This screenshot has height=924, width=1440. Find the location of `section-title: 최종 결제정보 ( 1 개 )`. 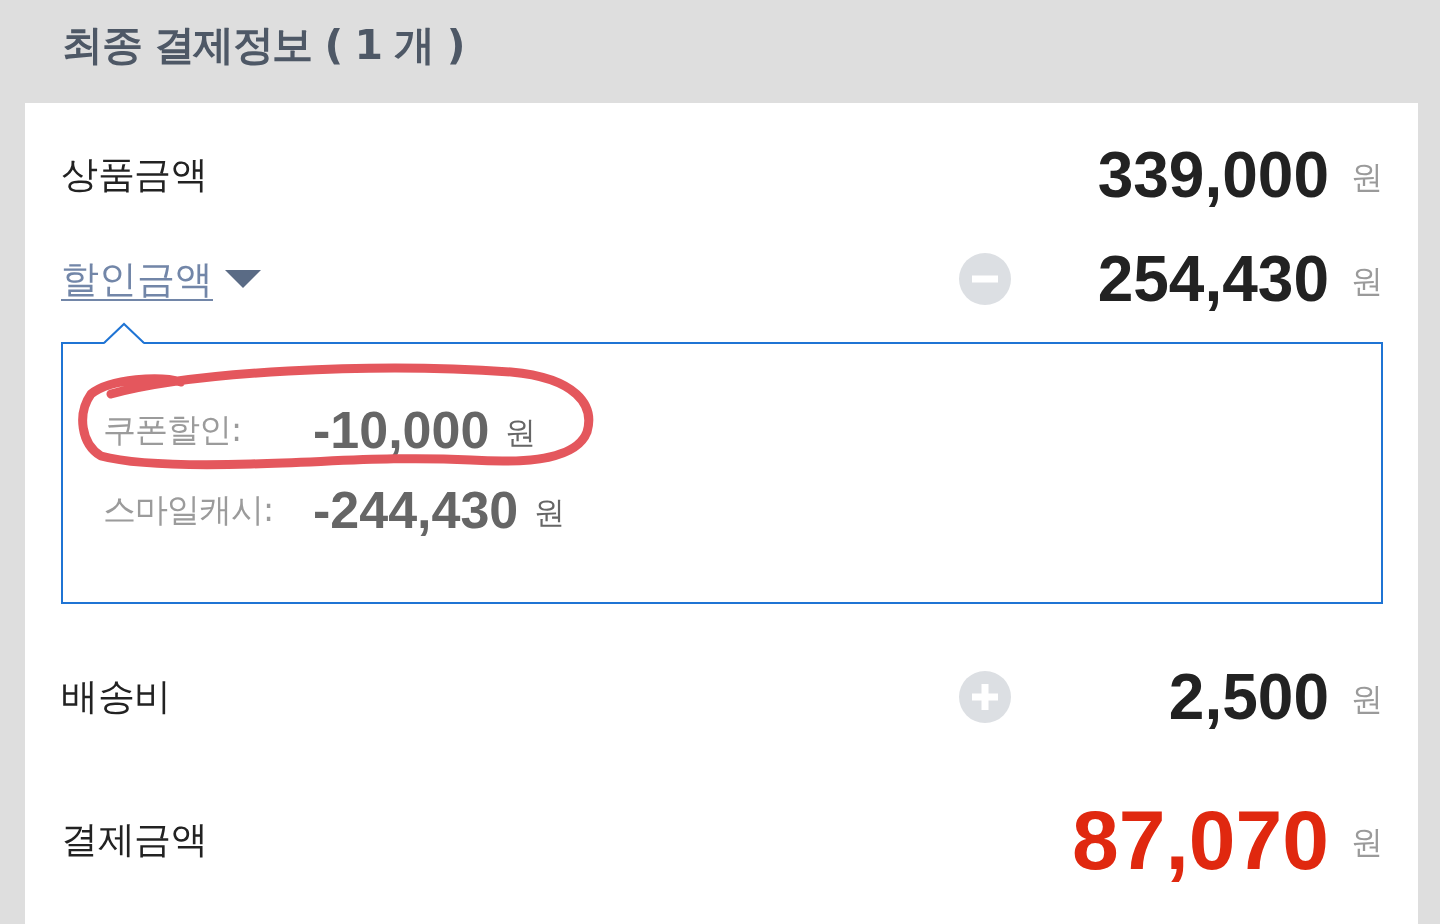

section-title: 최종 결제정보 ( 1 개 ) is located at coordinates (263, 45).